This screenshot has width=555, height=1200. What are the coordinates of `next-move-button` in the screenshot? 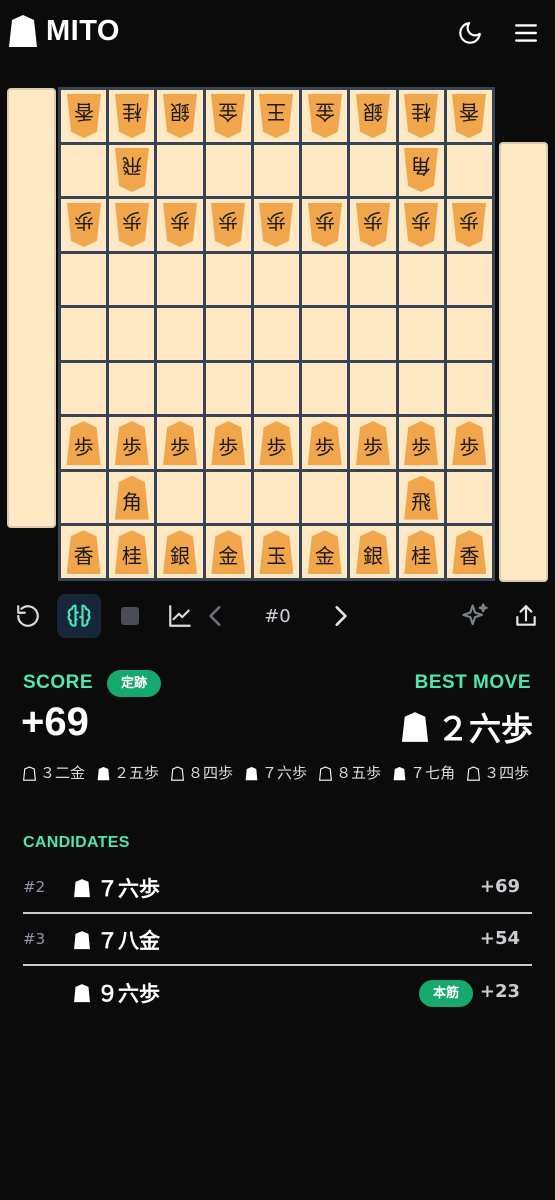 It's located at (340, 616).